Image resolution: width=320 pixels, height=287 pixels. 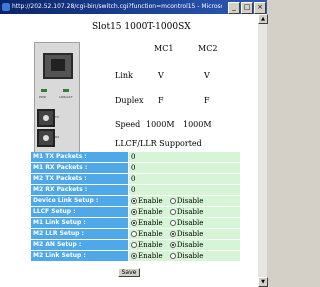 I want to click on status-link-mc2: V, so click(x=207, y=75).